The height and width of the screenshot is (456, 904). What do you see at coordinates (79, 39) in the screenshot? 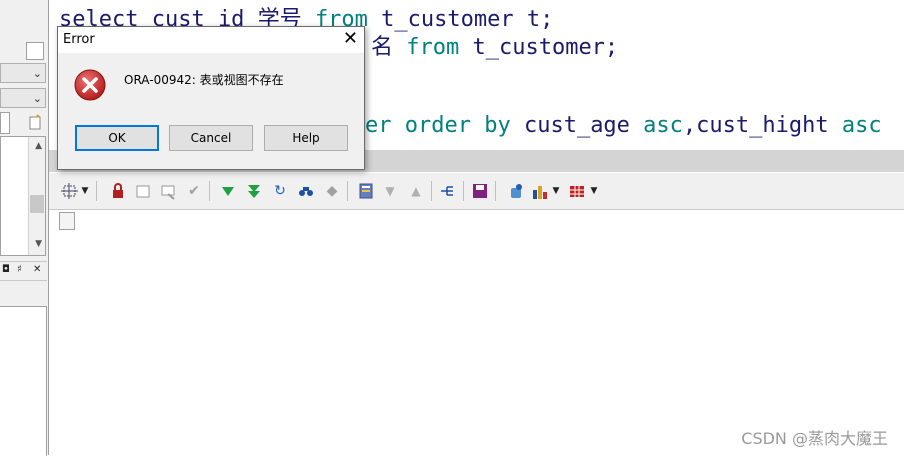
I see `dialog-title: Error` at bounding box center [79, 39].